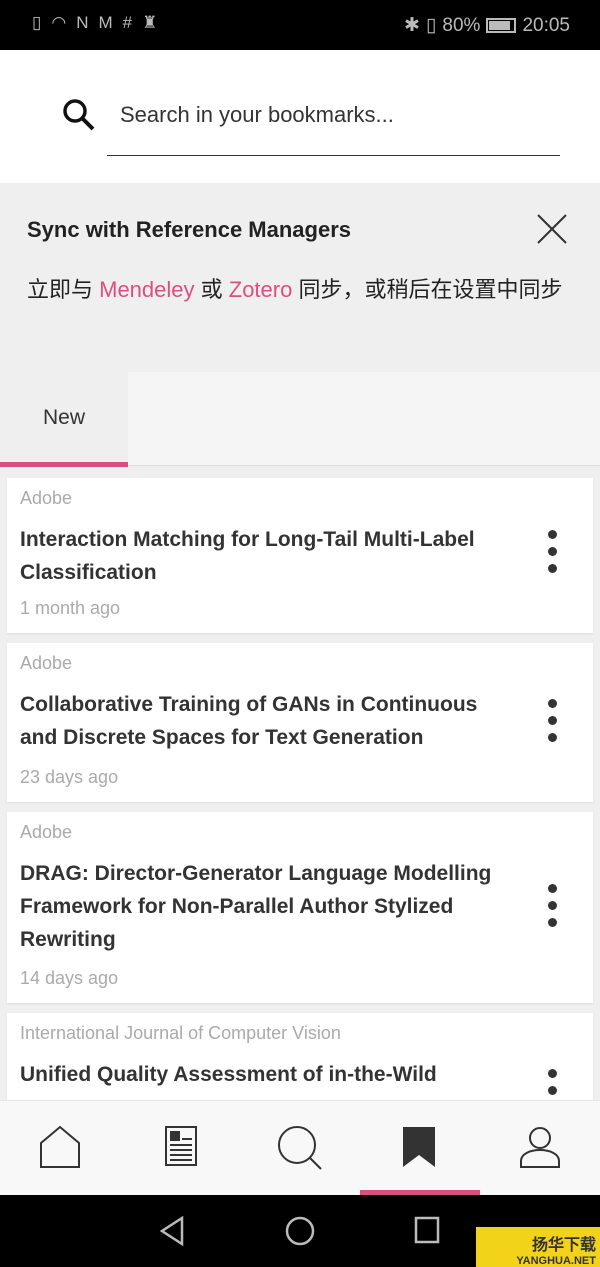 This screenshot has height=1267, width=600. I want to click on sync-text-3: 同步，或稍后在设置中同步, so click(427, 289).